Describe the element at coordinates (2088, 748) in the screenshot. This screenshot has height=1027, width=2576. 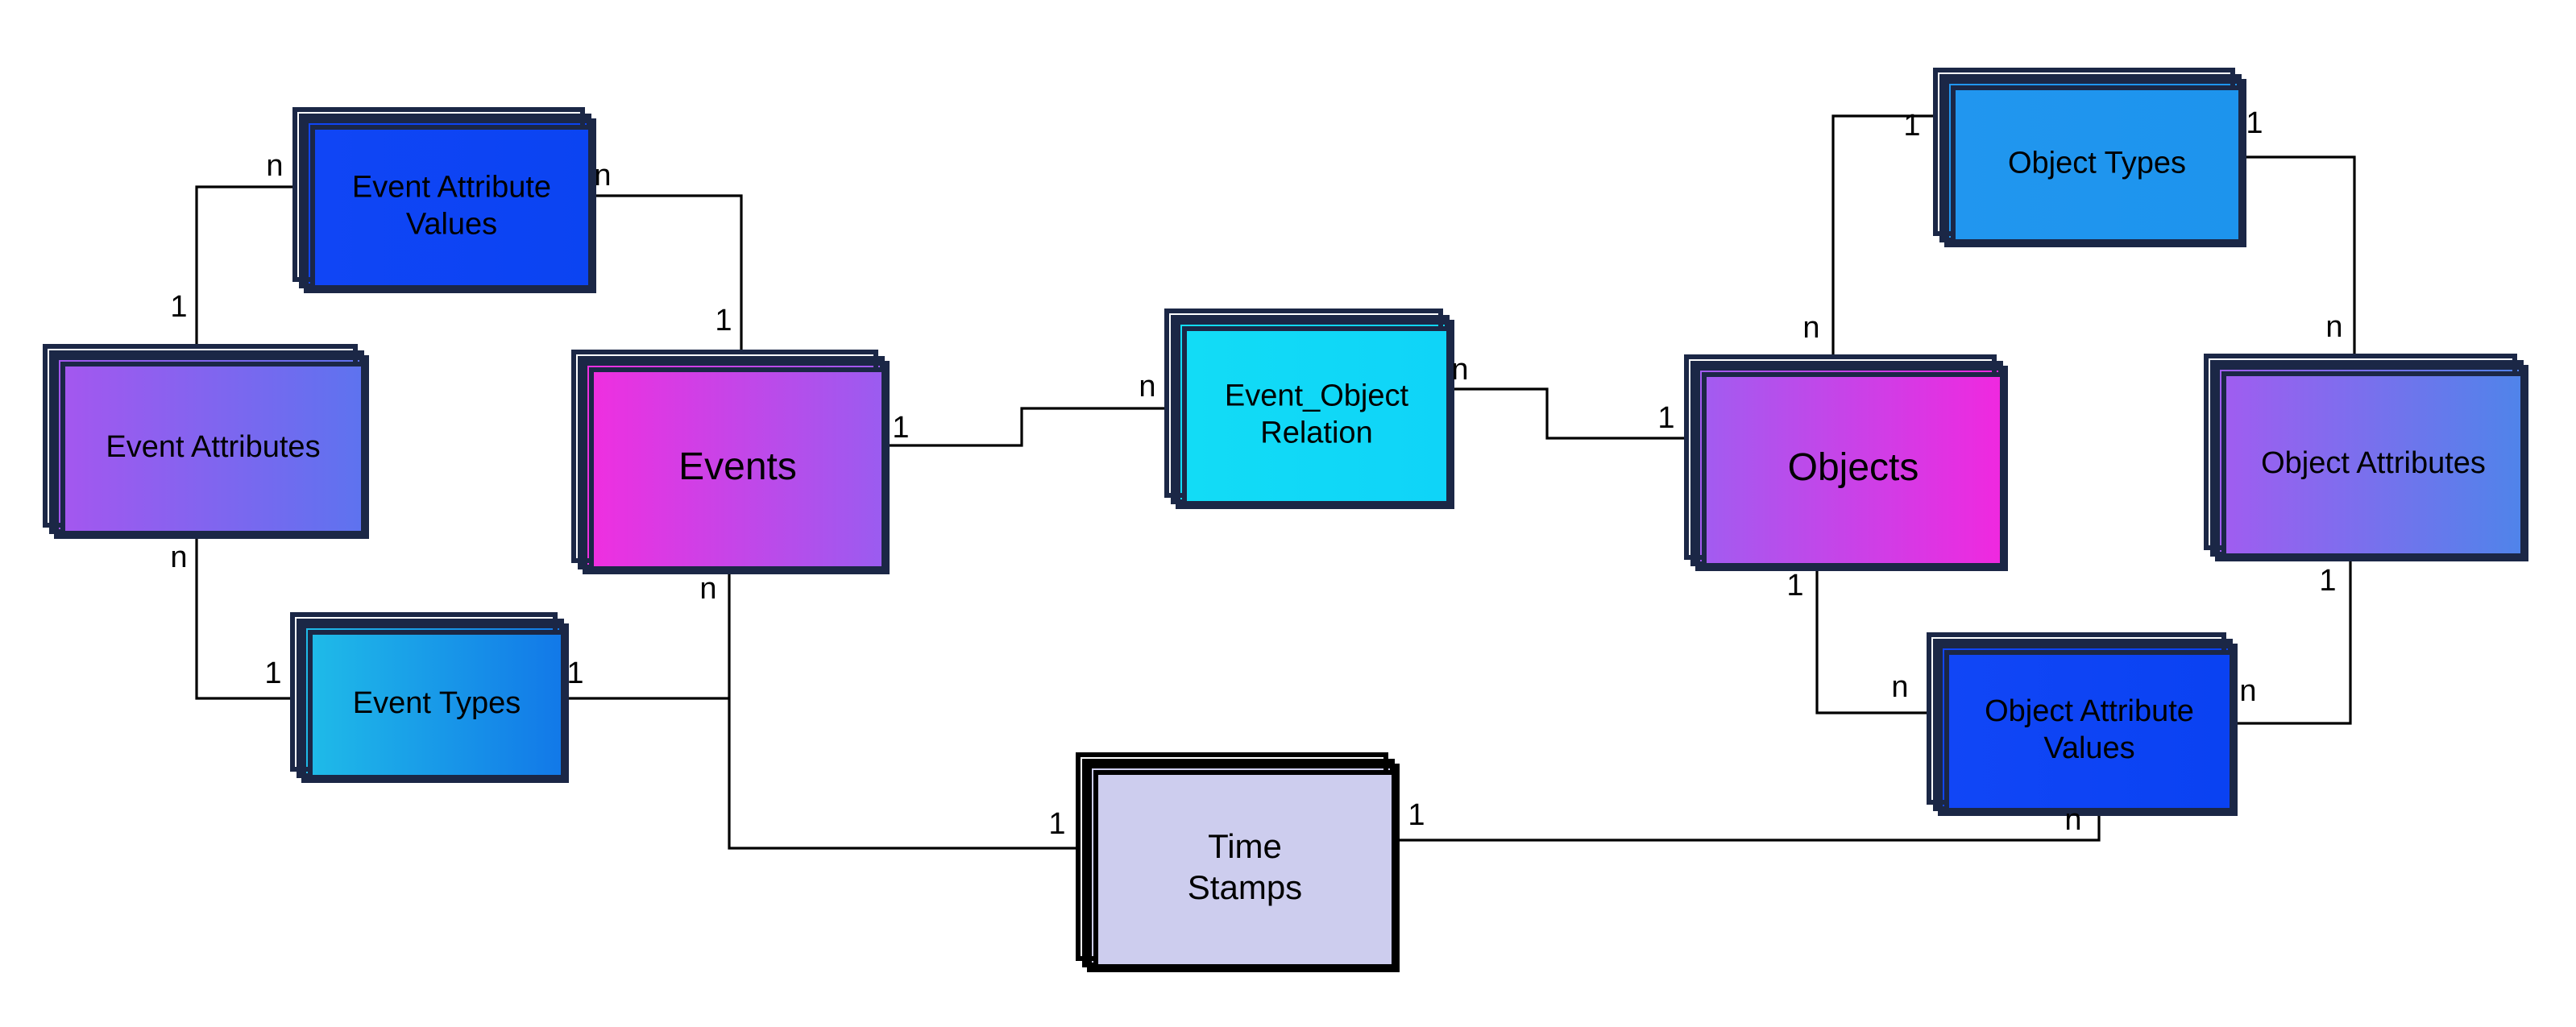
I see `entity-label-object_attribute_values: Values` at that location.